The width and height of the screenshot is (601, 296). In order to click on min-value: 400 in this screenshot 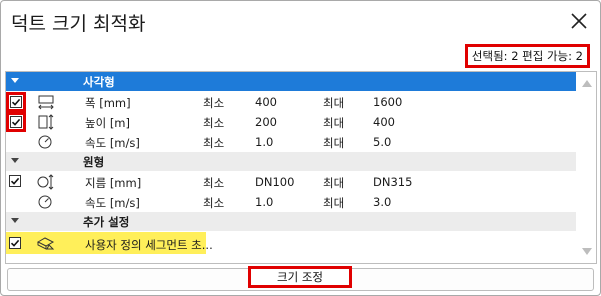, I will do `click(266, 102)`.